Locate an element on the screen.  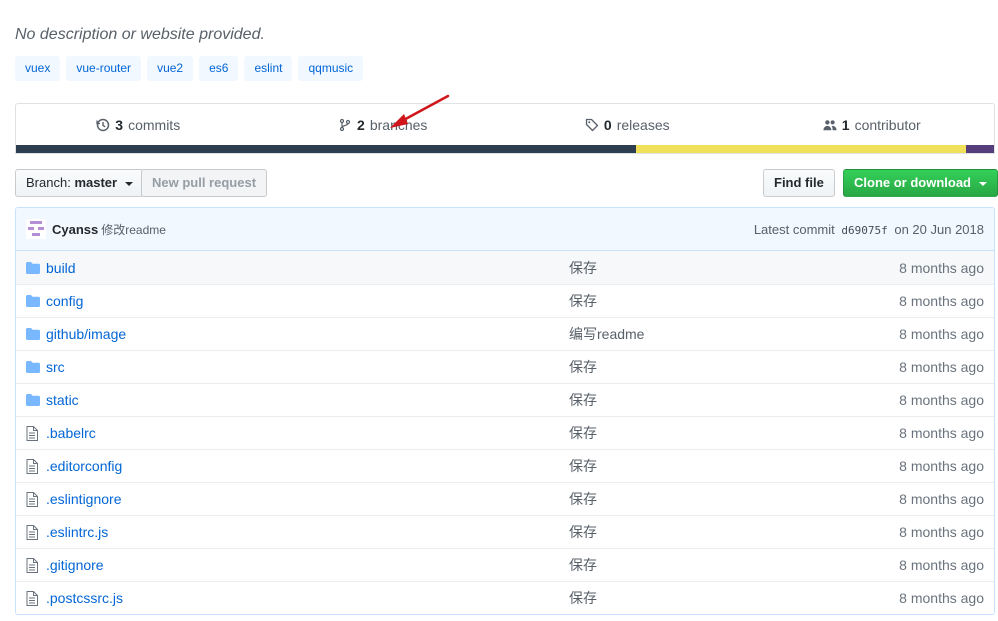
clone-label: Clone or download is located at coordinates (912, 182).